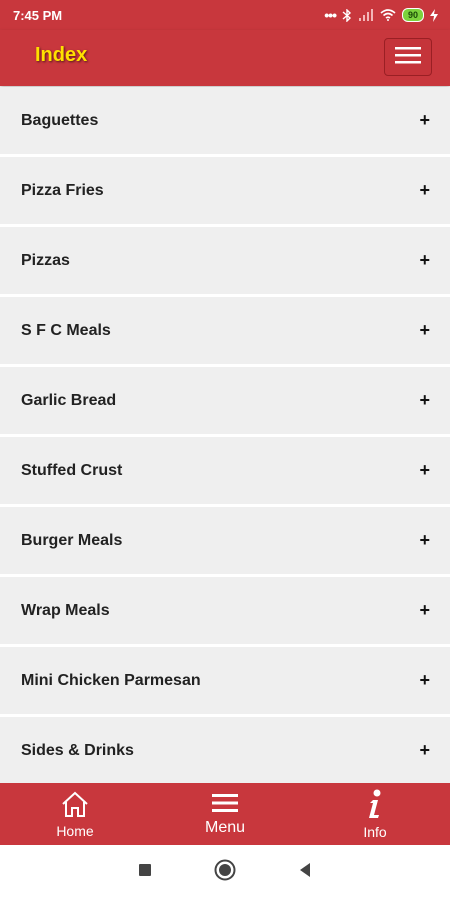 This screenshot has height=900, width=450. I want to click on battery-icon: 90, so click(412, 15).